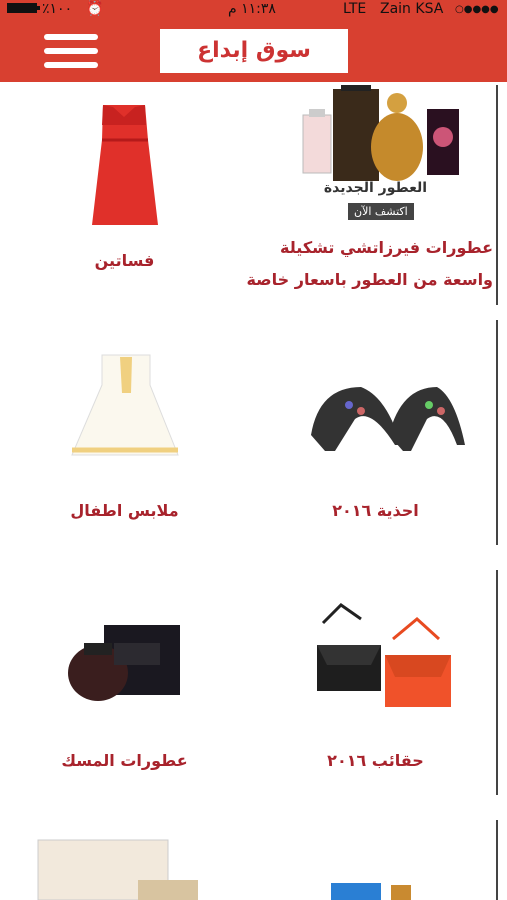  I want to click on promo-text-line: عطورات فيرزاتشي تشكيلة, so click(386, 247).